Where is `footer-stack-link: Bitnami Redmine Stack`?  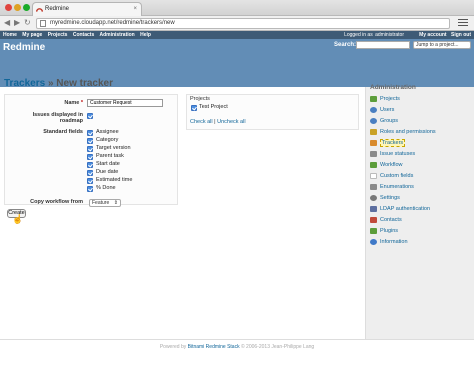
footer-stack-link: Bitnami Redmine Stack is located at coordinates (214, 347).